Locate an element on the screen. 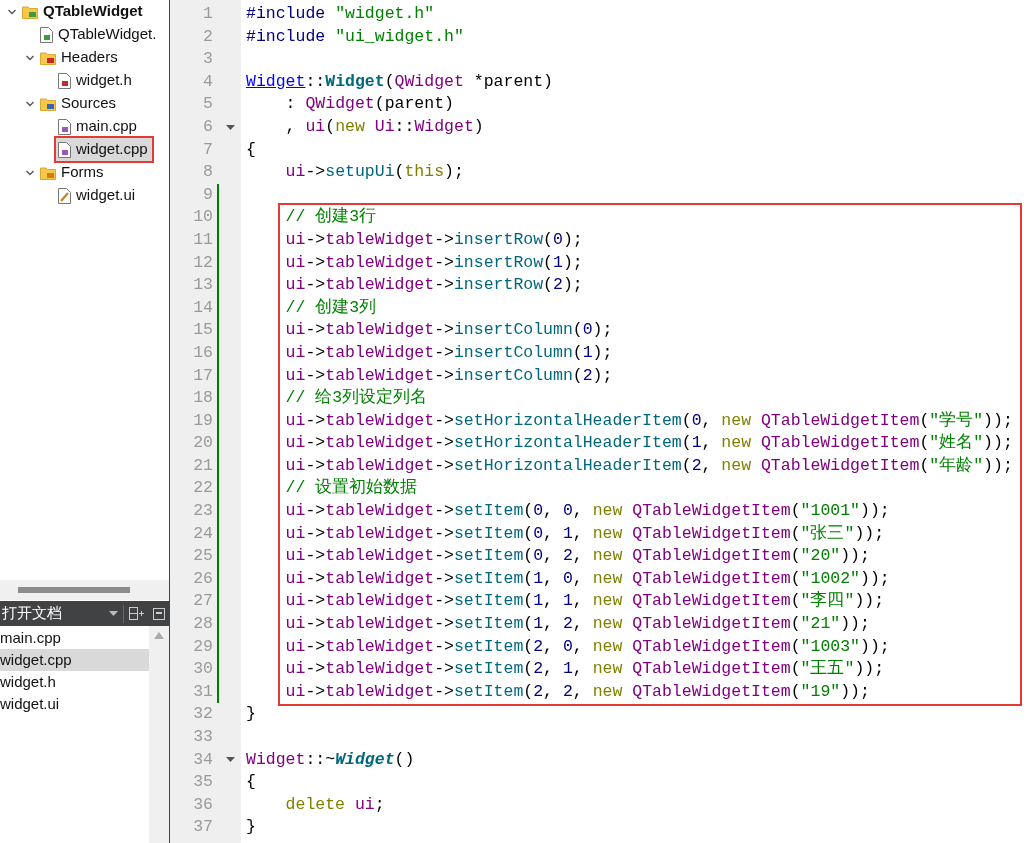 The width and height of the screenshot is (1028, 843). line-number: 12 is located at coordinates (202, 262).